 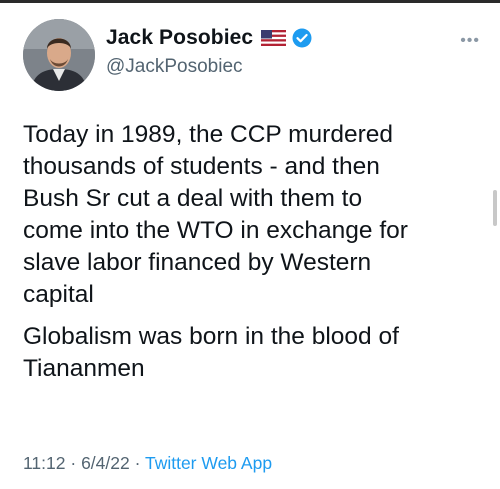 I want to click on name-row: Jack Posobiec, so click(x=209, y=38).